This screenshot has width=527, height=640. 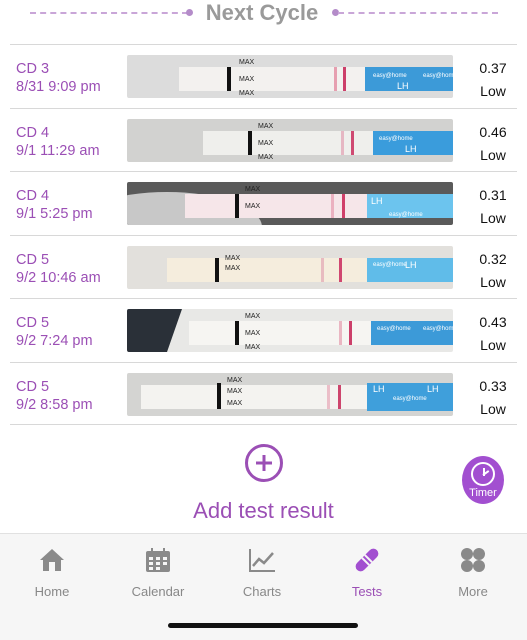 I want to click on test-strip-image: MAX MAX LH easy@home, so click(x=290, y=203).